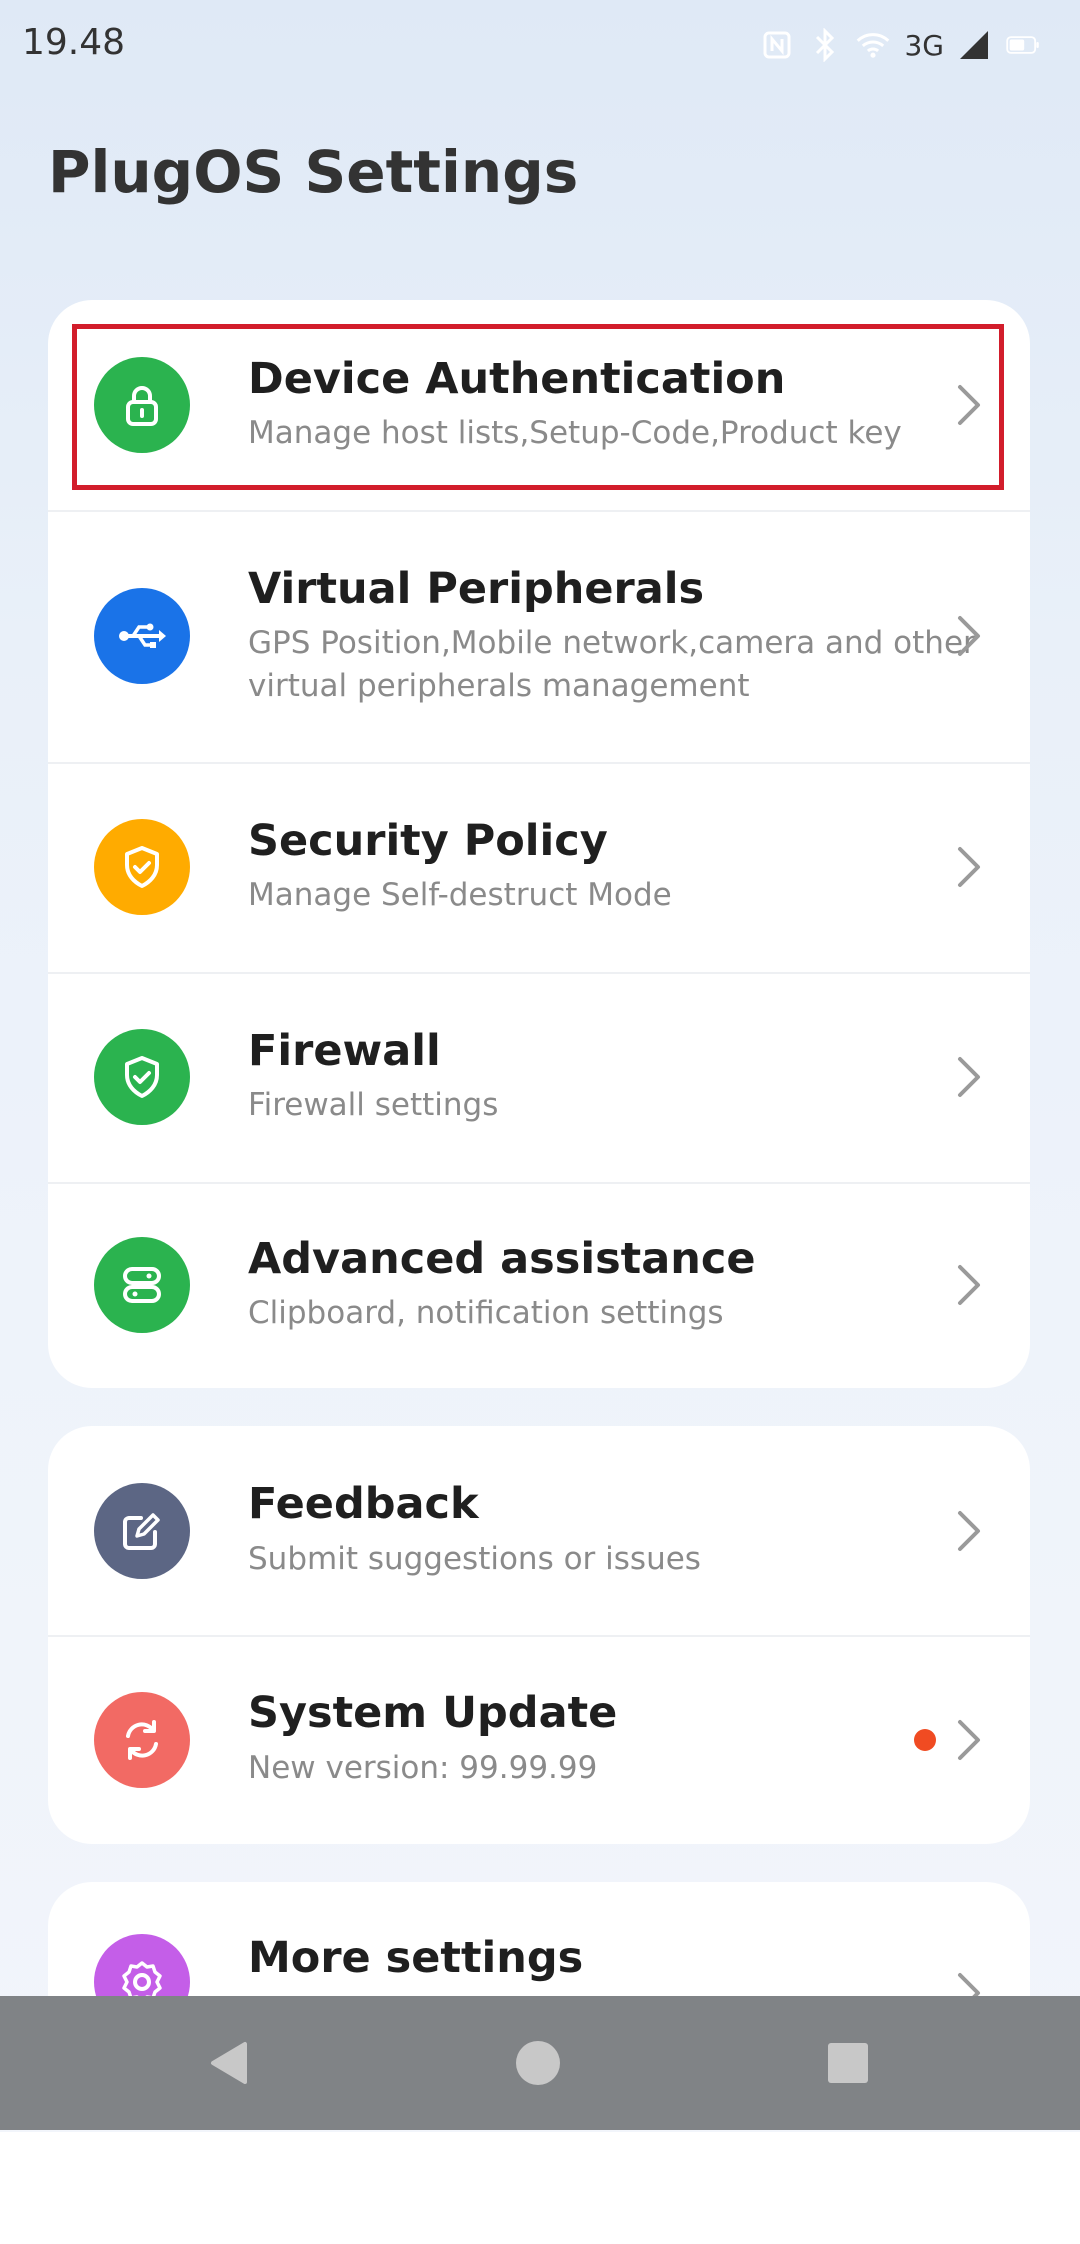 The image size is (1080, 2244). What do you see at coordinates (474, 1558) in the screenshot?
I see `settings-item-subtitle: Submit suggestions or issues` at bounding box center [474, 1558].